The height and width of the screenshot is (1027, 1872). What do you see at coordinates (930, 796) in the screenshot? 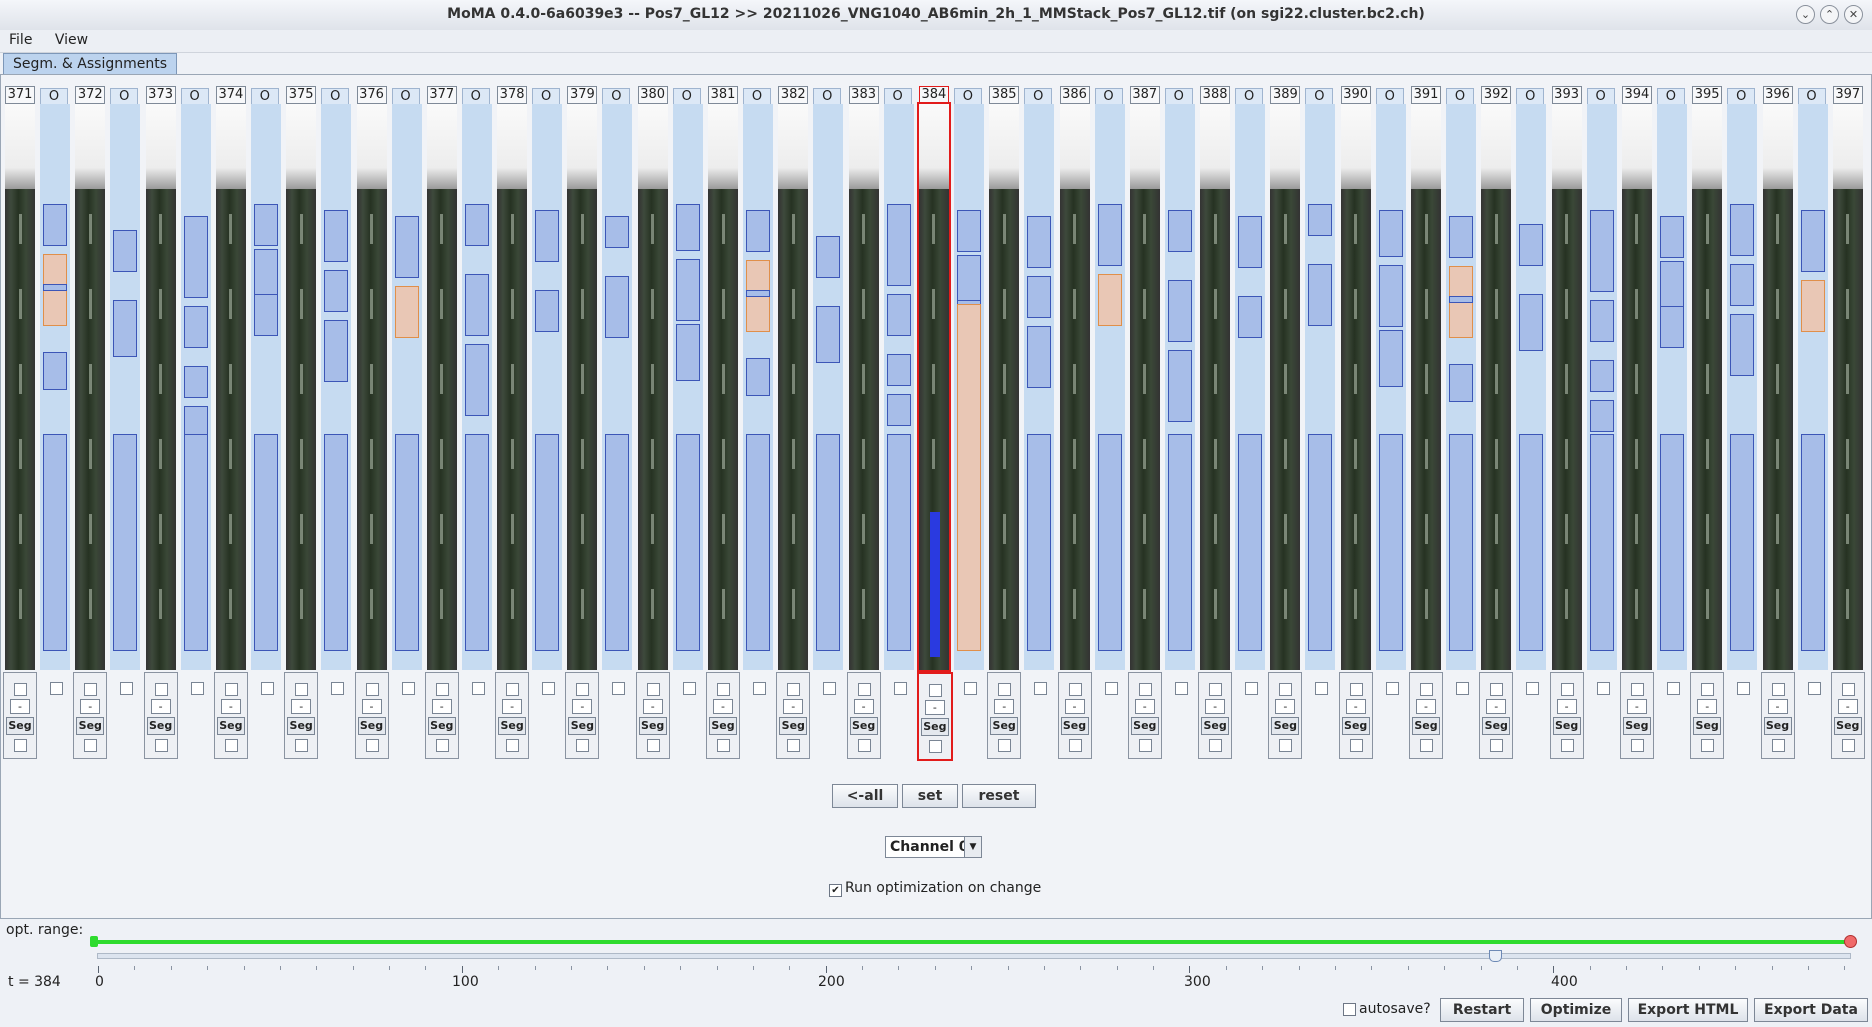
I see `set-button: set` at bounding box center [930, 796].